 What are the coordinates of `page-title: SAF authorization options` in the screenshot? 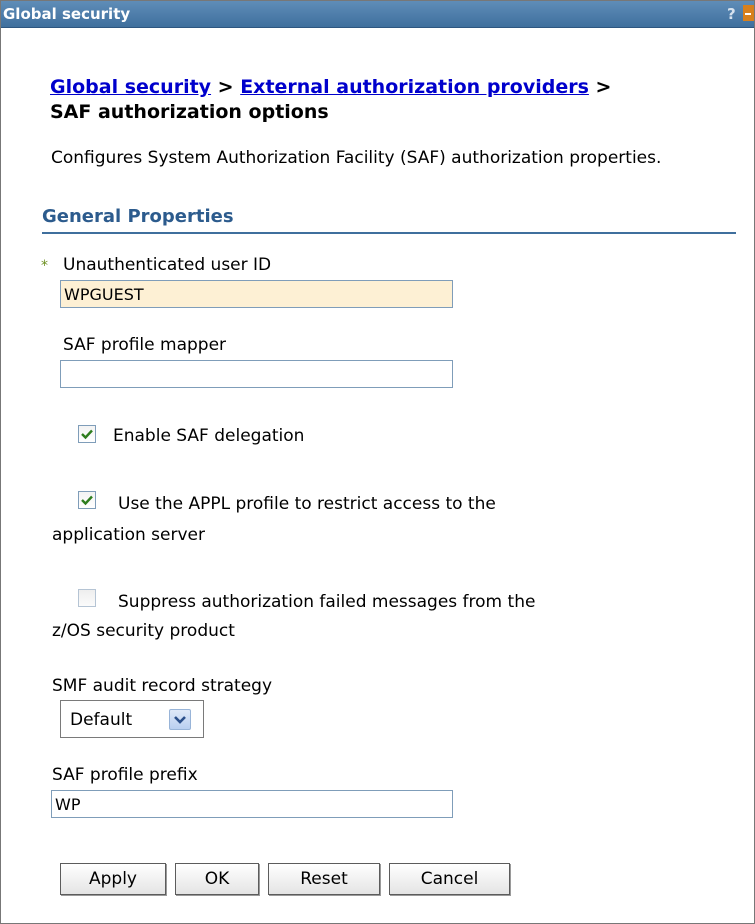 It's located at (189, 112).